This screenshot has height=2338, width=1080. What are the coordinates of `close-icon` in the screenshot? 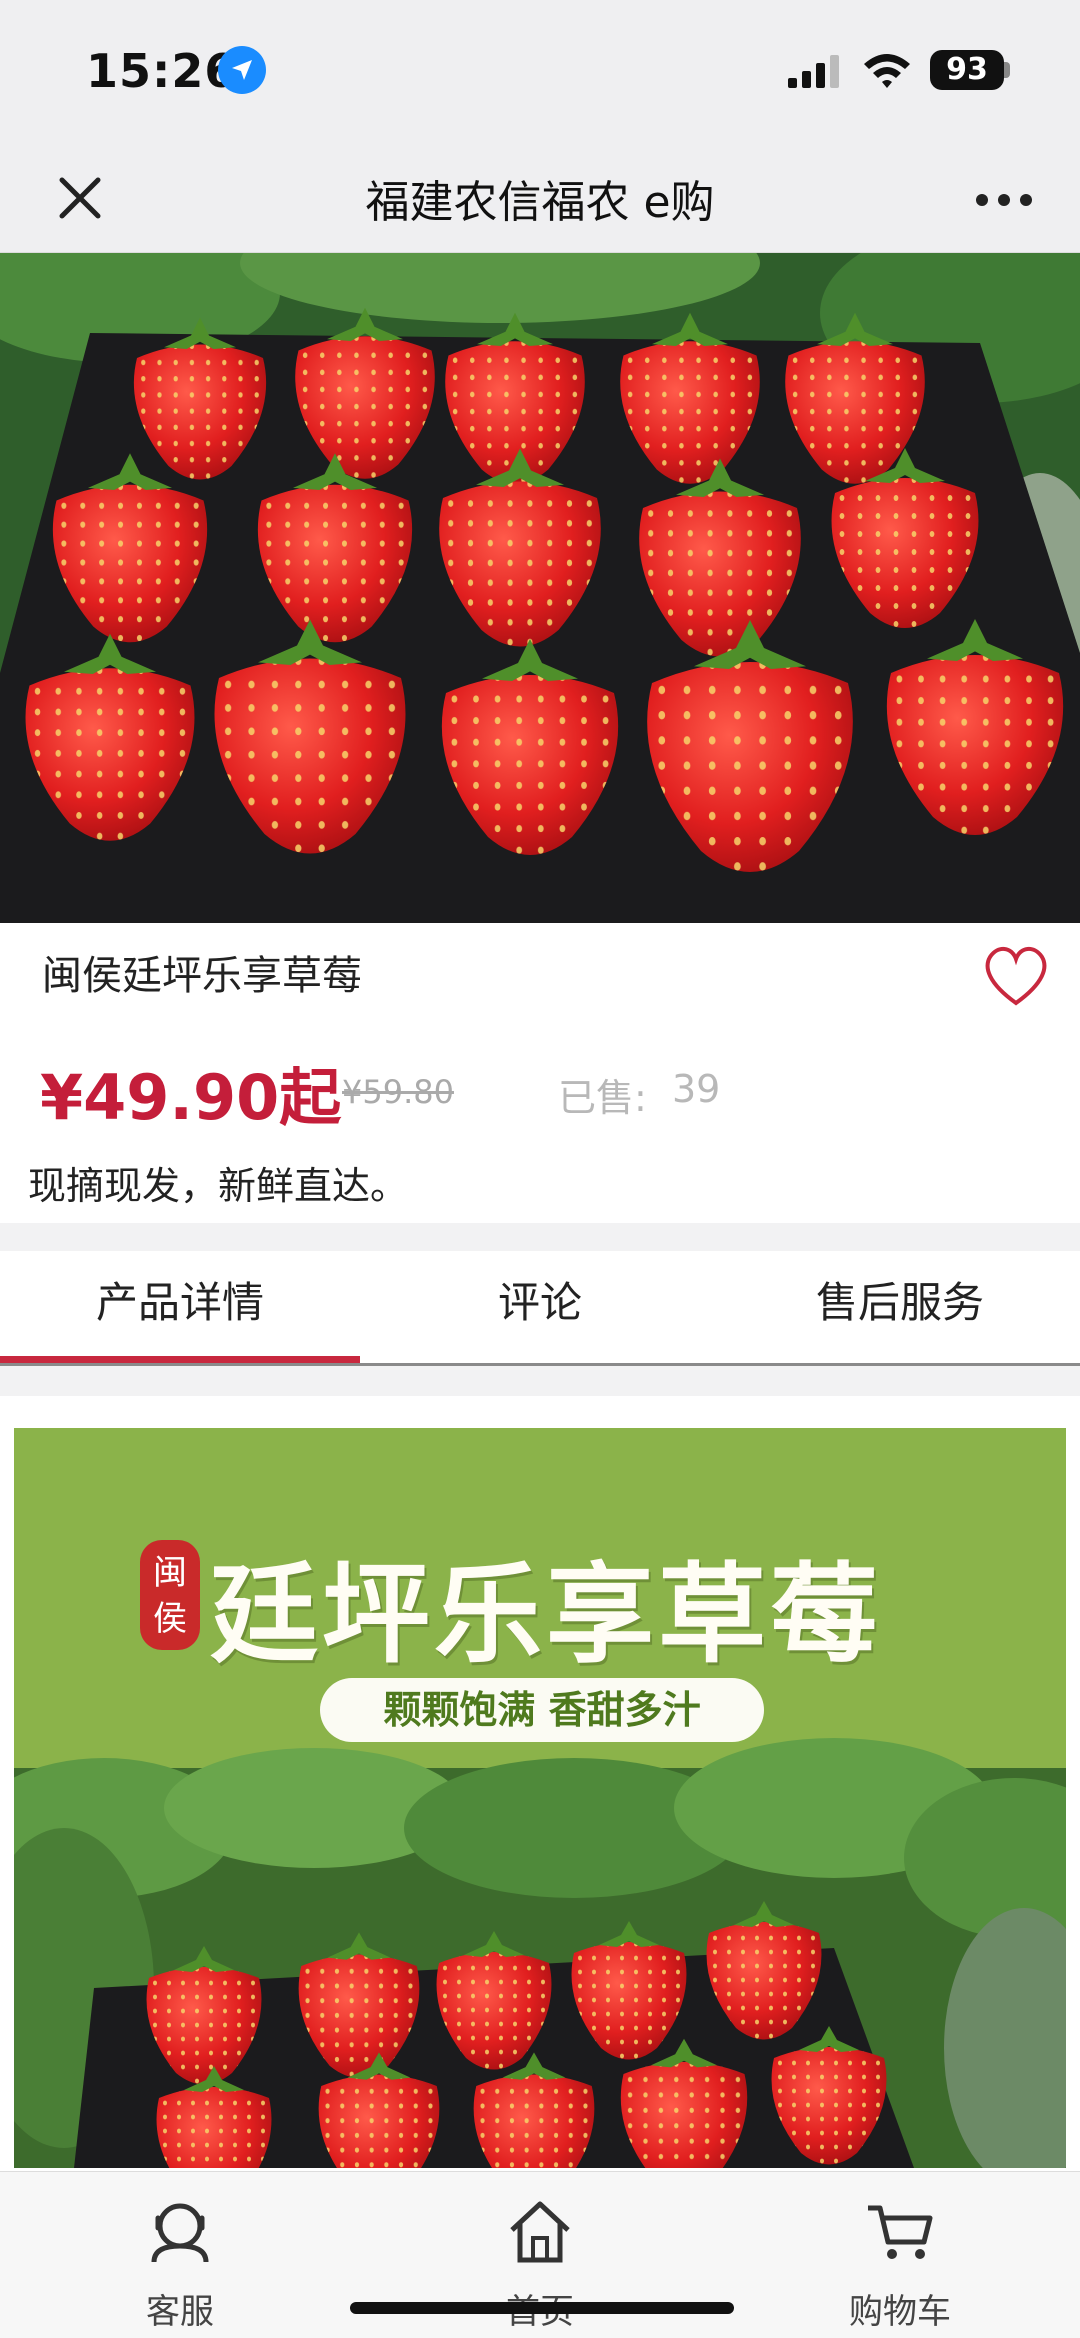 It's located at (80, 198).